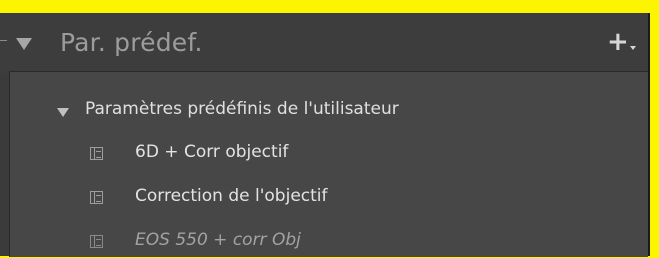  Describe the element at coordinates (633, 48) in the screenshot. I see `add-preset-dropdown-icon` at that location.